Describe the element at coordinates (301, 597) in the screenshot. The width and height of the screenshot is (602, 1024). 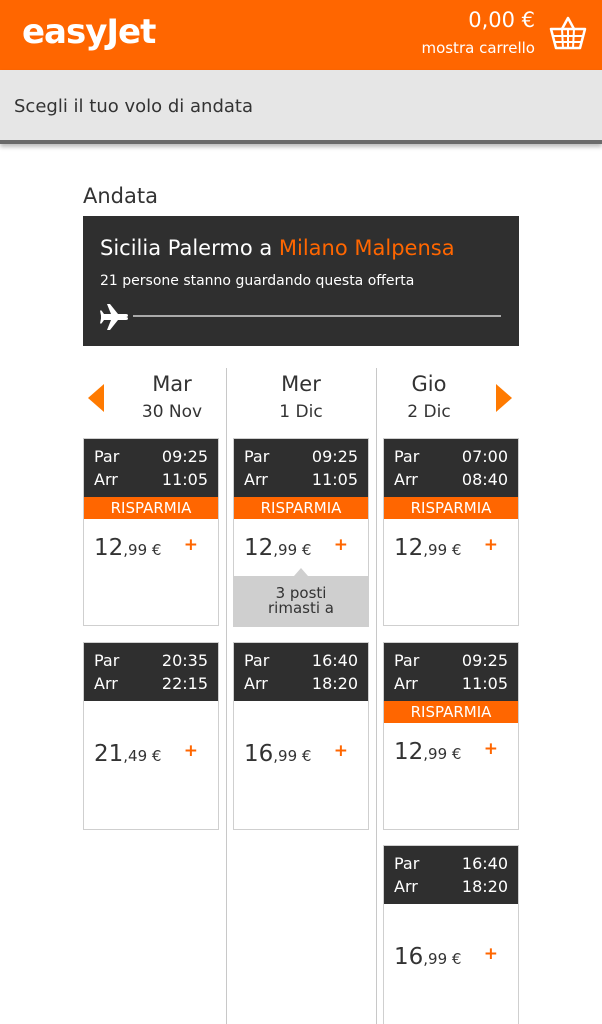
I see `seats-remaining-notice: 3 posti rimasti a` at that location.